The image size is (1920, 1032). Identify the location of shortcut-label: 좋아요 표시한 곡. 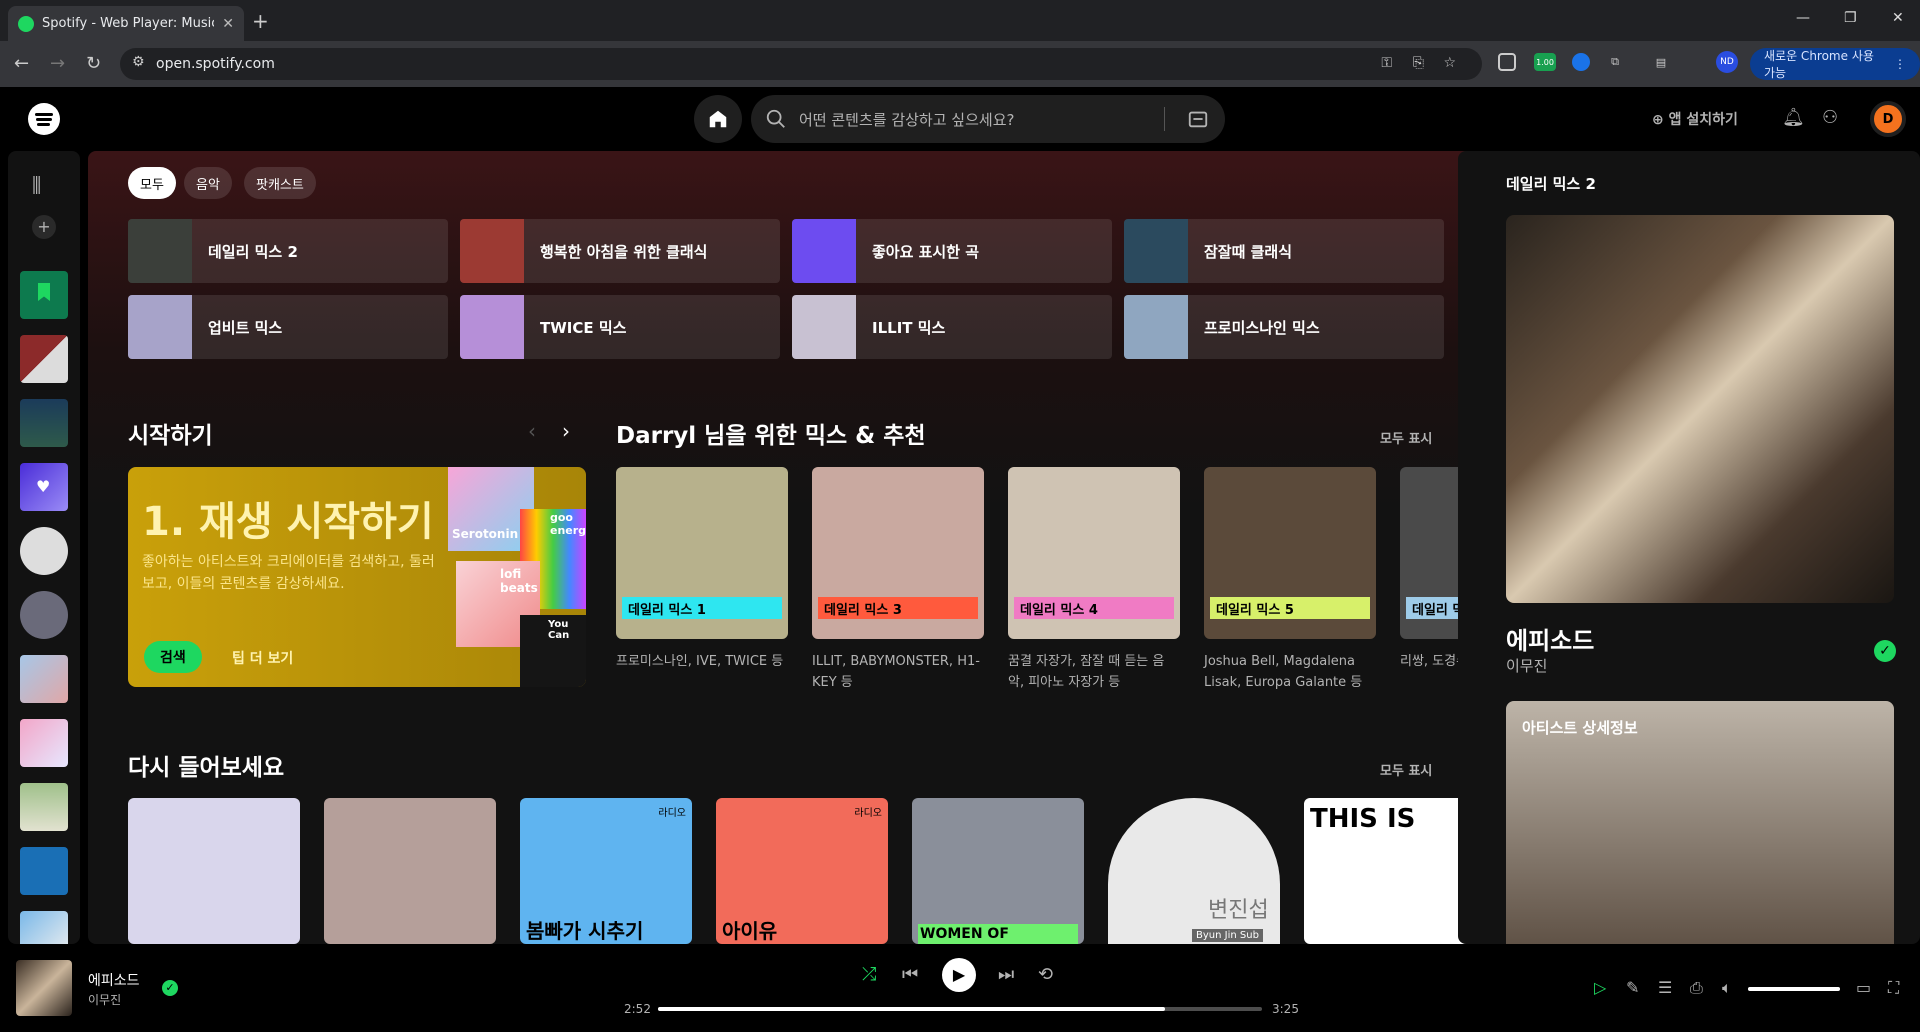
(926, 251).